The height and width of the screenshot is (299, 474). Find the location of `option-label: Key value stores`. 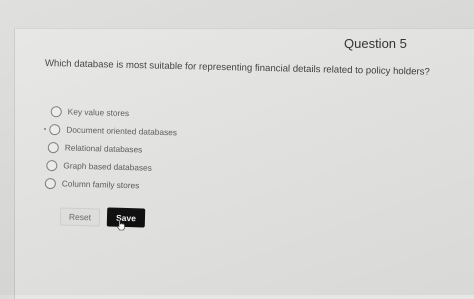

option-label: Key value stores is located at coordinates (98, 112).